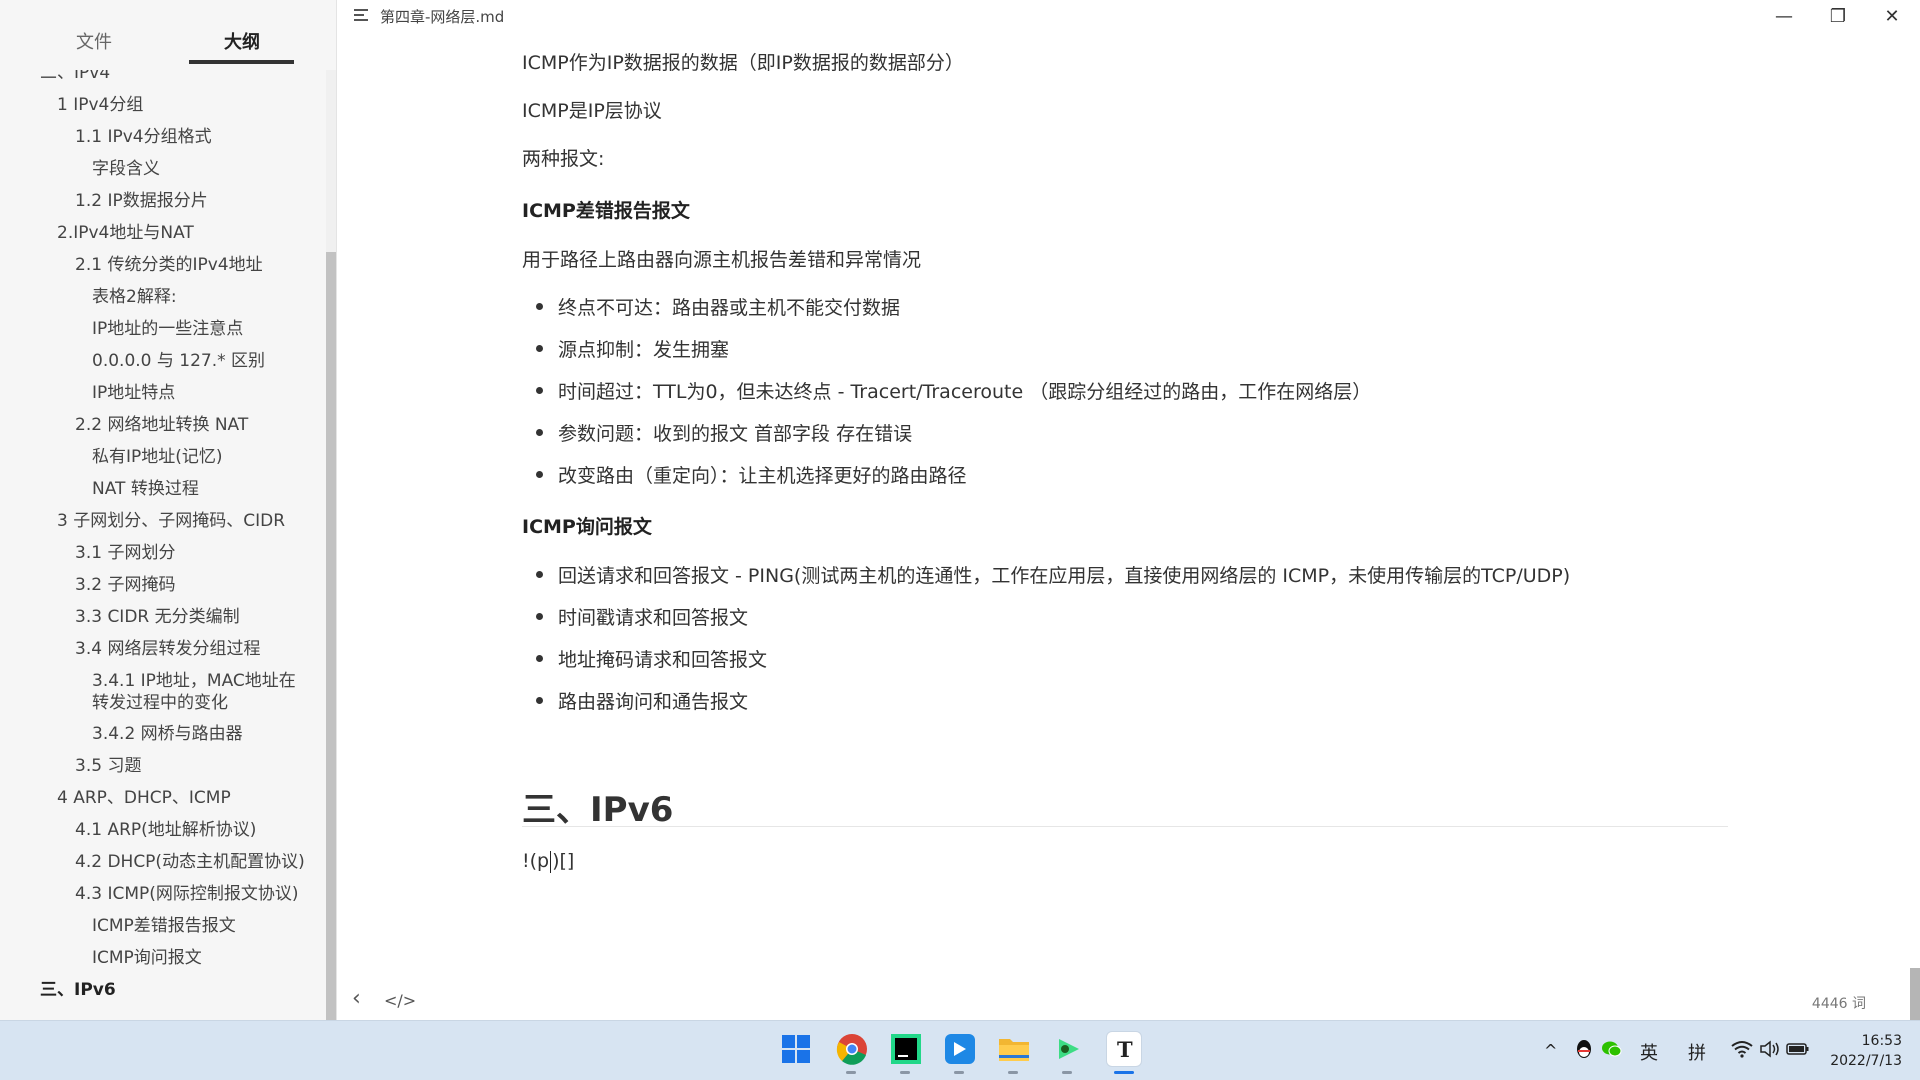 The height and width of the screenshot is (1080, 1920). I want to click on battery-icon, so click(1798, 1049).